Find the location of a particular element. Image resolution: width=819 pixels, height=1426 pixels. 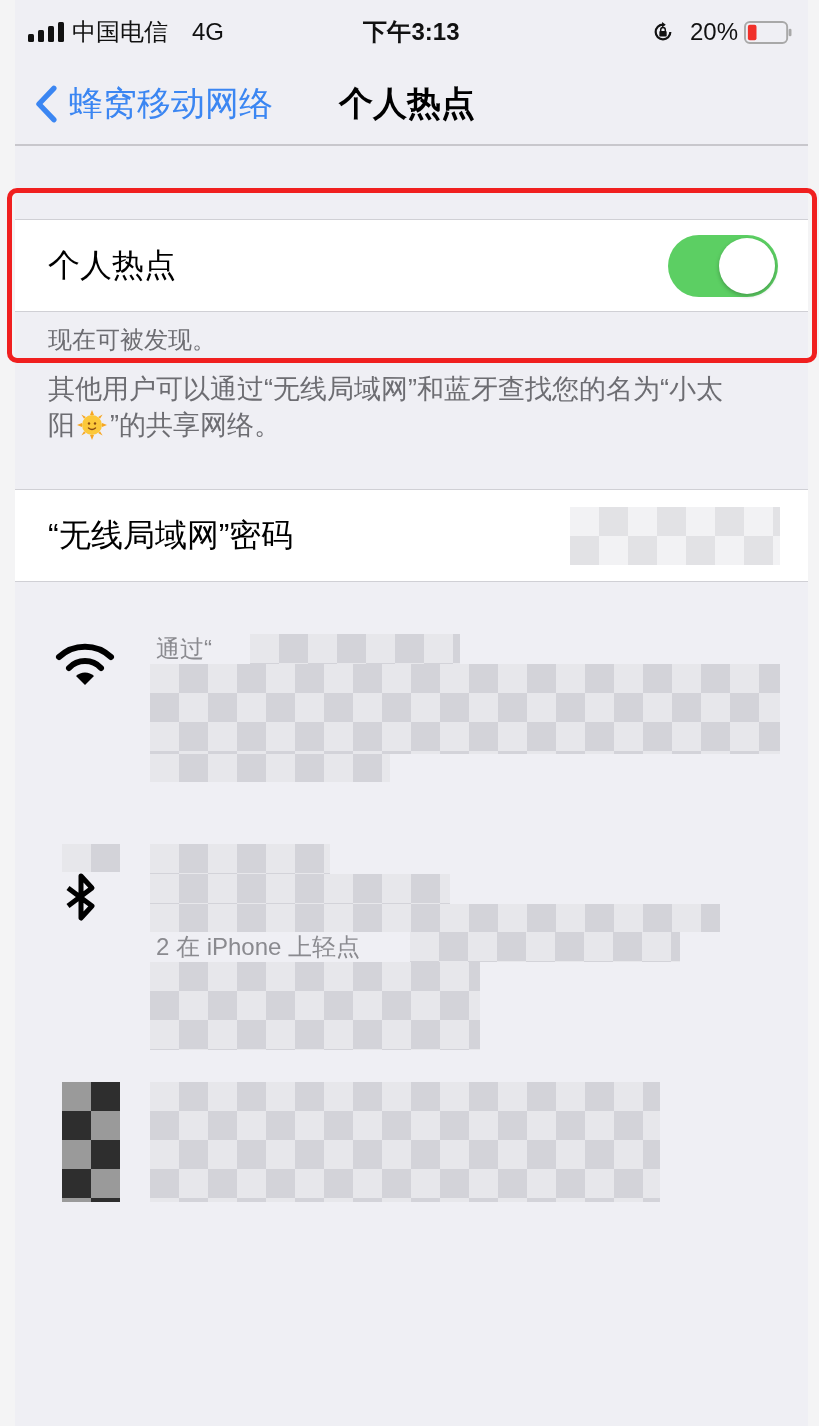

sun-emoji-icon is located at coordinates (92, 425).